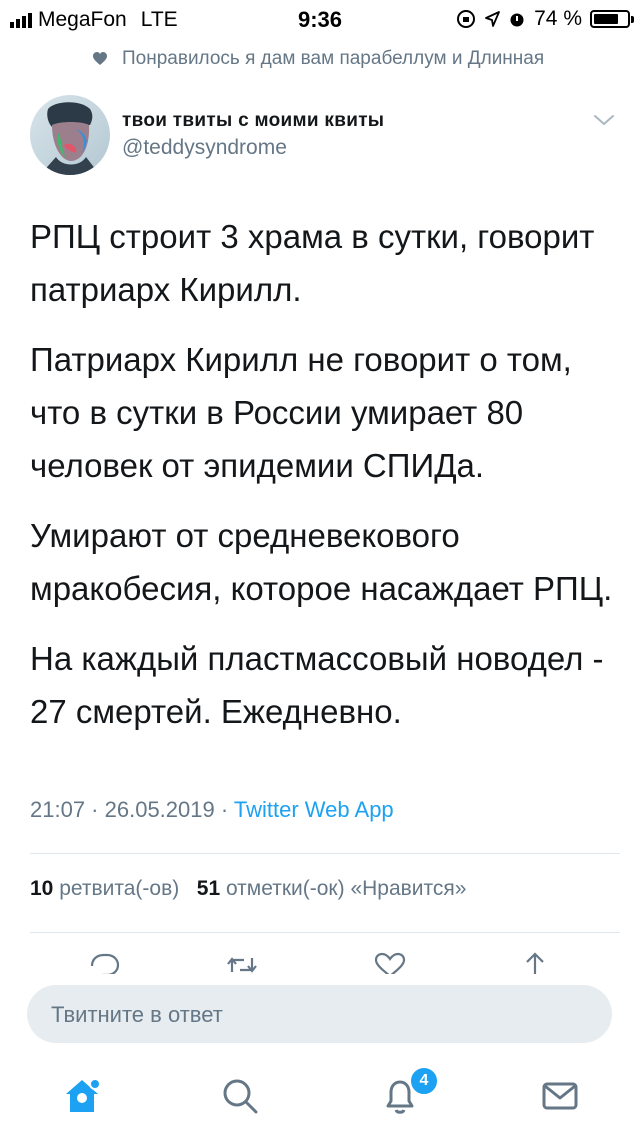 This screenshot has width=640, height=1138. What do you see at coordinates (159, 809) in the screenshot?
I see `tweet-date: 26.05.2019` at bounding box center [159, 809].